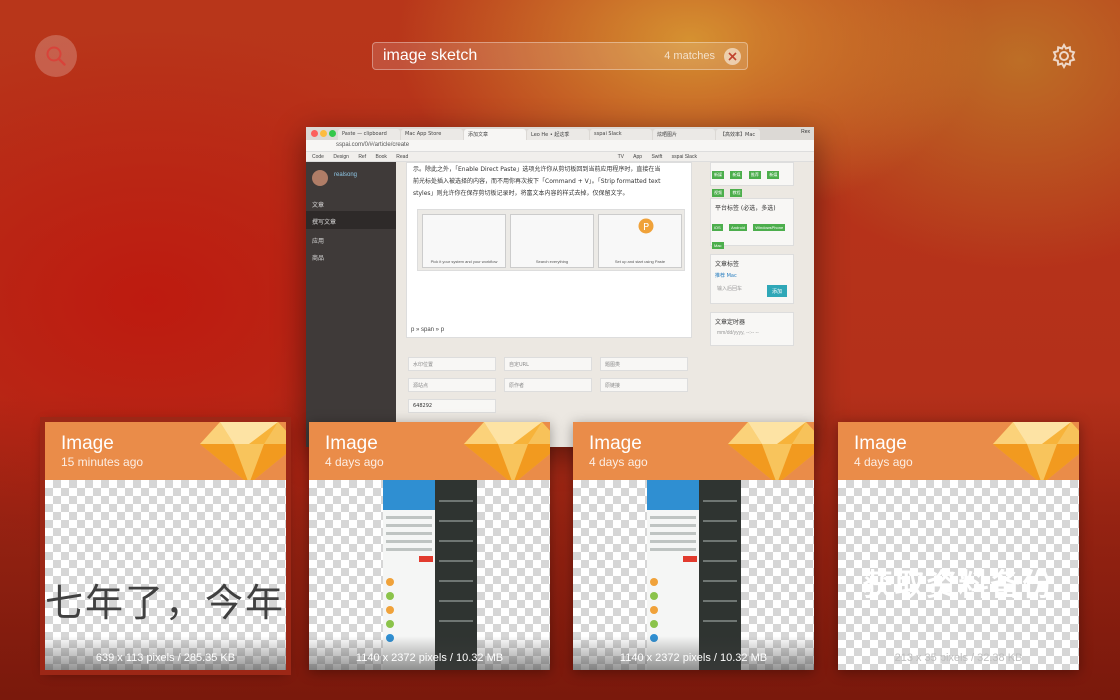 This screenshot has height=700, width=1120. I want to click on clear-search-button, so click(732, 56).